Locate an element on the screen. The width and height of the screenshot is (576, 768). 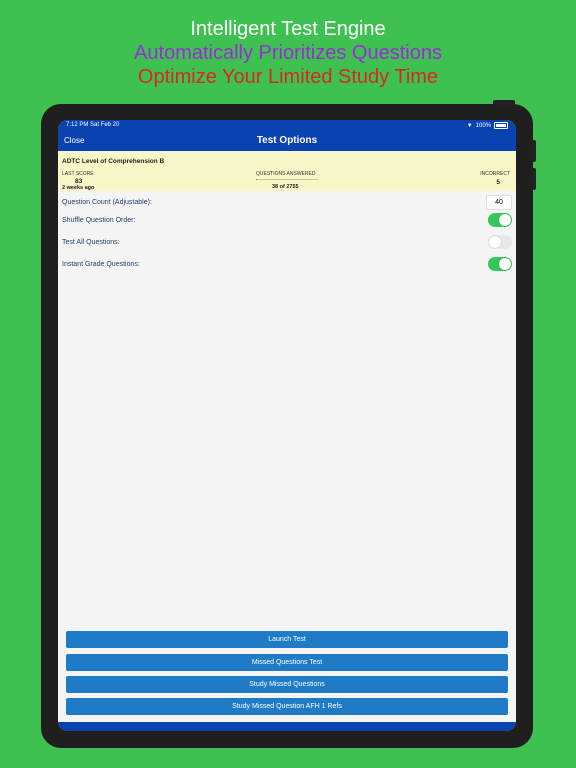
option-instant-grade: Instant Grade Questions: is located at coordinates (287, 264).